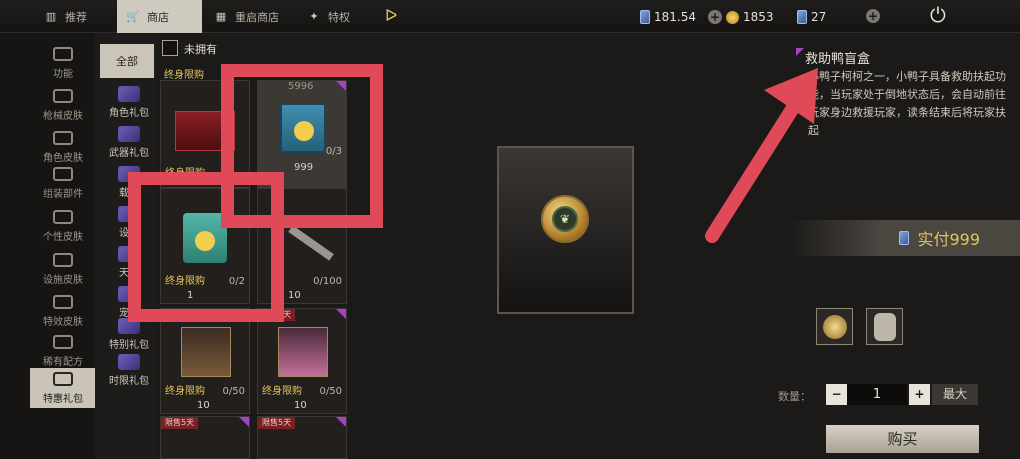 This screenshot has height=459, width=1020. Describe the element at coordinates (63, 341) in the screenshot. I see `recipe-icon` at that location.